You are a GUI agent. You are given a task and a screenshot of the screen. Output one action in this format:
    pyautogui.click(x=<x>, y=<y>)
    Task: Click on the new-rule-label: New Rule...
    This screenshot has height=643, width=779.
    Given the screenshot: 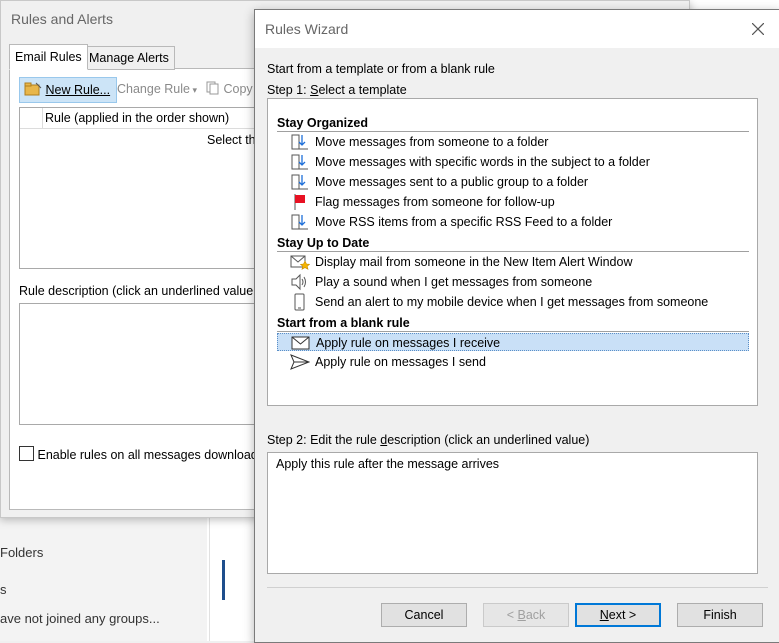 What is the action you would take?
    pyautogui.click(x=78, y=90)
    